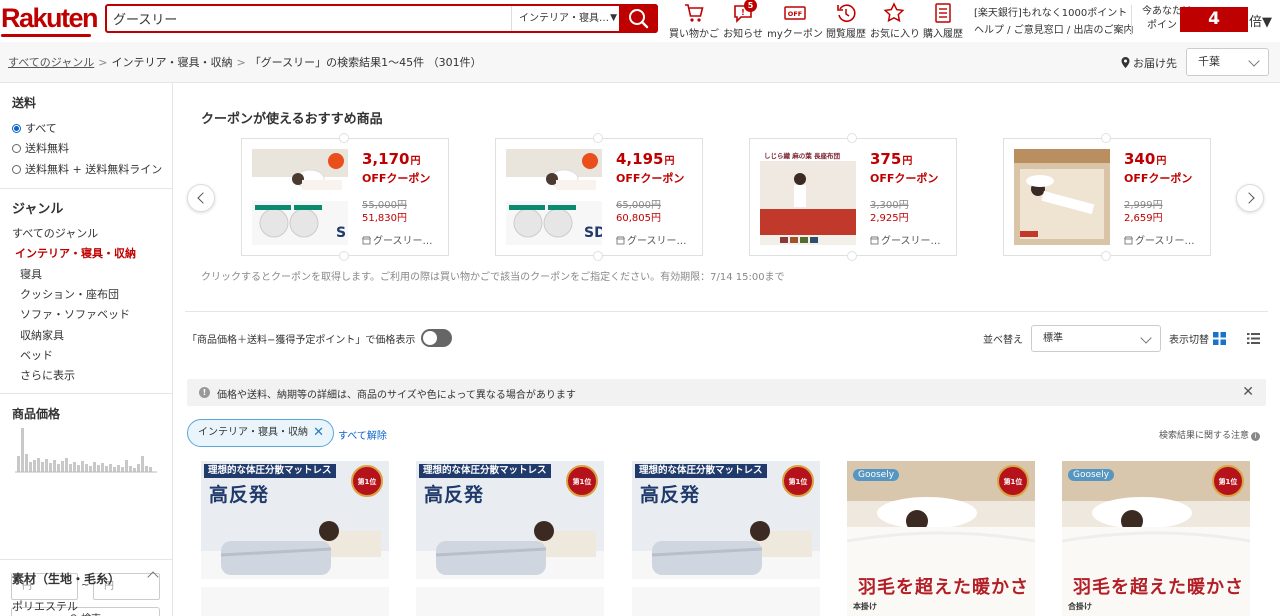 The width and height of the screenshot is (1280, 616). I want to click on coupon-amount: 4,195円, so click(645, 159).